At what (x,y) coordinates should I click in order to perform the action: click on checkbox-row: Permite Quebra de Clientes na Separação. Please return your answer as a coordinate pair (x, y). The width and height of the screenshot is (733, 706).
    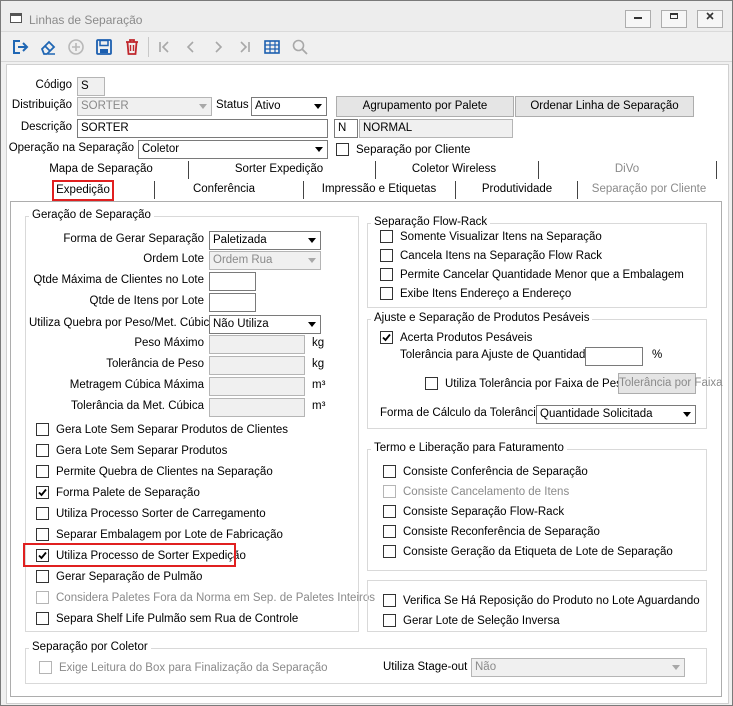
    Looking at the image, I should click on (154, 471).